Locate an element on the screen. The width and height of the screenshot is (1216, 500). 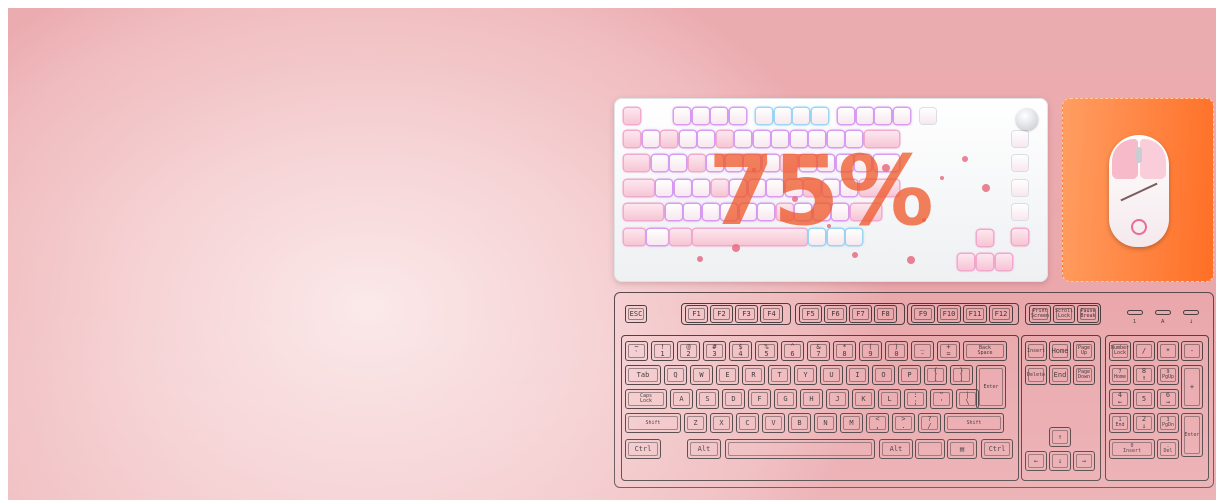
key-label: $ 4 is located at coordinates (740, 350).